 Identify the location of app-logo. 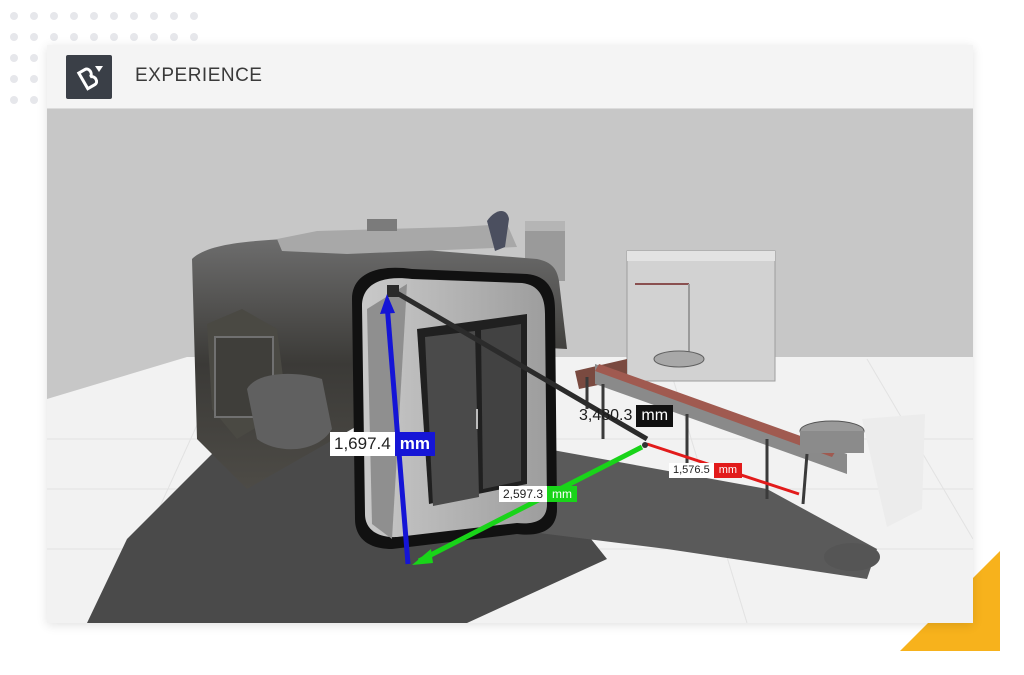
(89, 77).